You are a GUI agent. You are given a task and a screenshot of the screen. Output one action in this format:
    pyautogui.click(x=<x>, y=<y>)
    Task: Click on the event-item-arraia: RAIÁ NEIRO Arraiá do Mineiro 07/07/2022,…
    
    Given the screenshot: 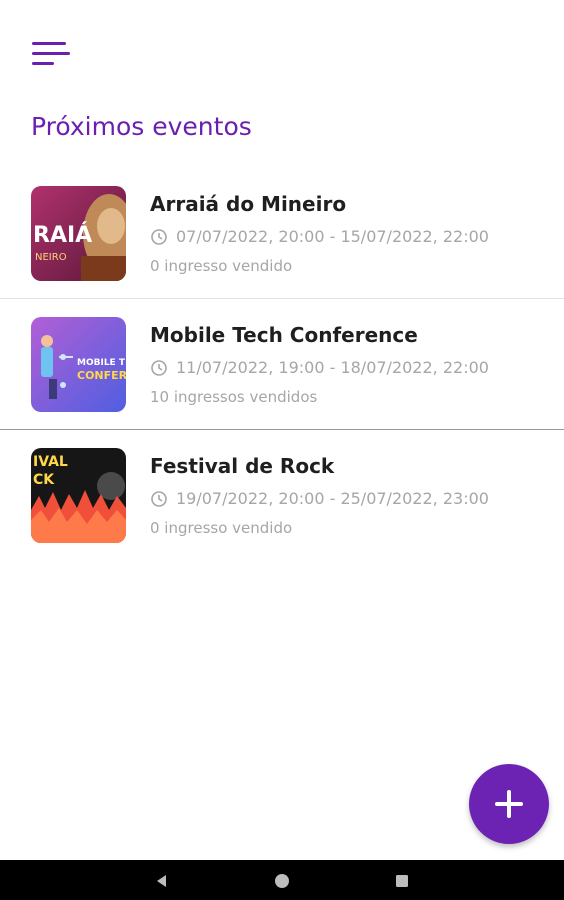 What is the action you would take?
    pyautogui.click(x=282, y=231)
    